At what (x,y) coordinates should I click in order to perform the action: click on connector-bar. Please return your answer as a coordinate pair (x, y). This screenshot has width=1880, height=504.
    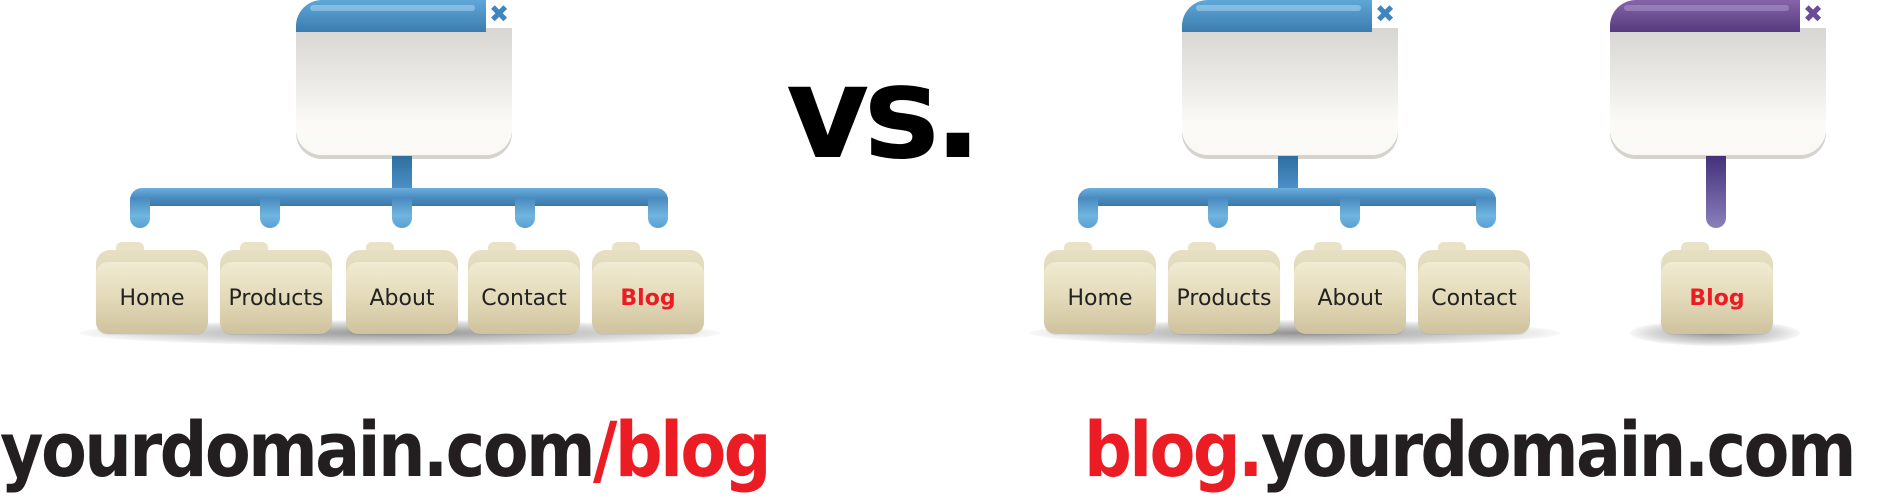
    Looking at the image, I should click on (1287, 197).